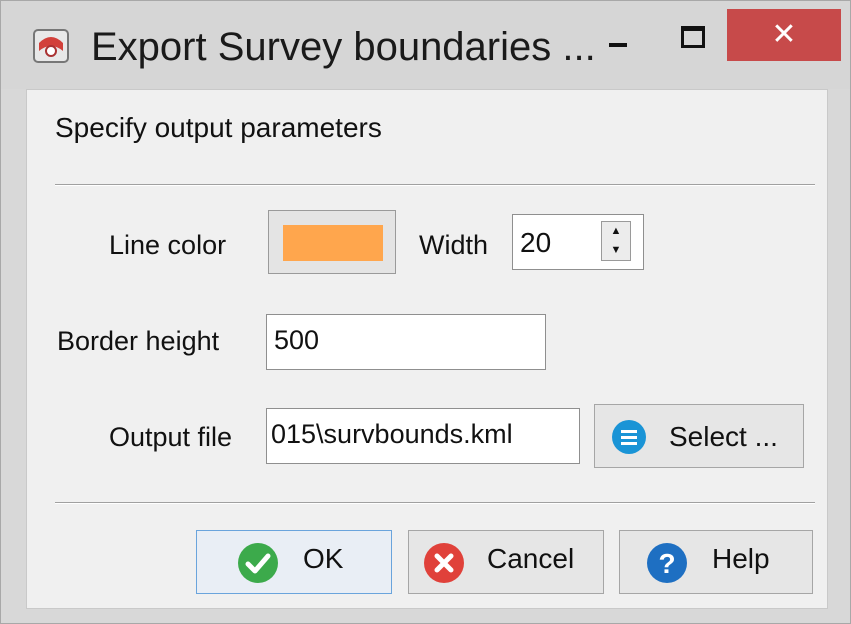 Image resolution: width=851 pixels, height=624 pixels. Describe the element at coordinates (294, 562) in the screenshot. I see `ok-button: OK` at that location.